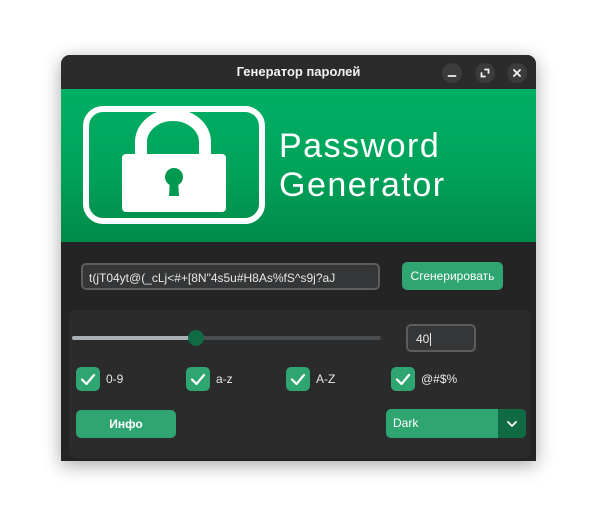 The image size is (597, 529). I want to click on minimize-button, so click(452, 73).